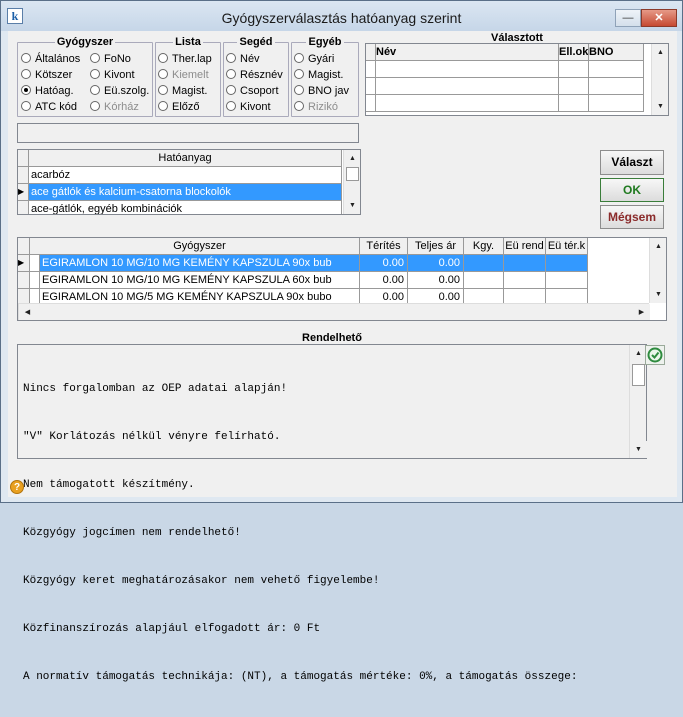  Describe the element at coordinates (467, 52) in the screenshot. I see `col-nev: Név` at that location.